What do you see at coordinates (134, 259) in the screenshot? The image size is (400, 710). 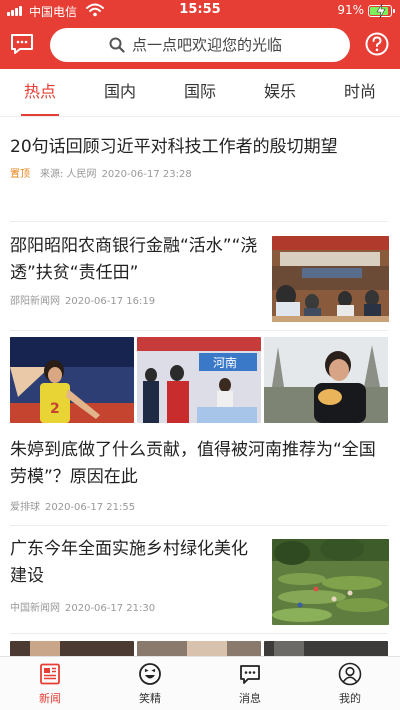 I see `news-title: 邵阳昭阳农商银行金融“活水”“浇透”扶贫“责任田”` at bounding box center [134, 259].